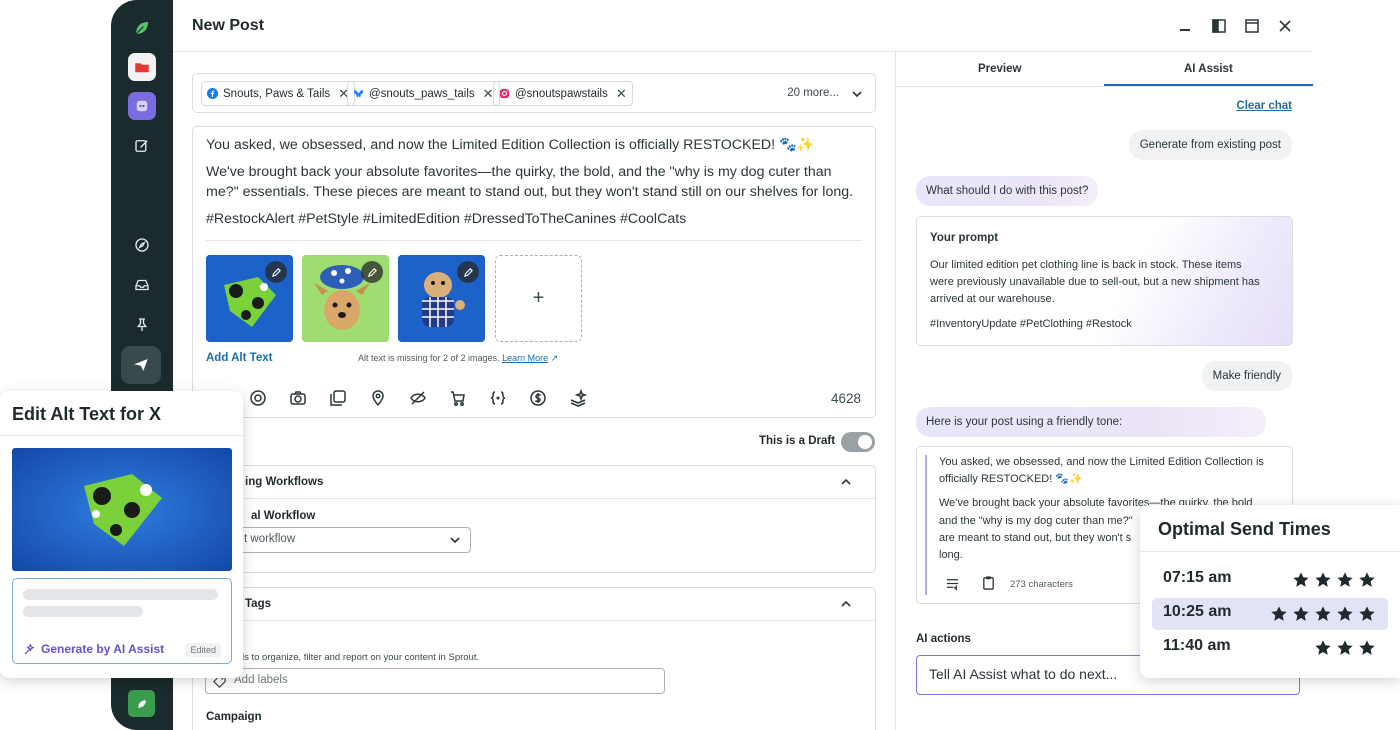 This screenshot has height=730, width=1400. I want to click on user-message: Generate from existing post, so click(1210, 145).